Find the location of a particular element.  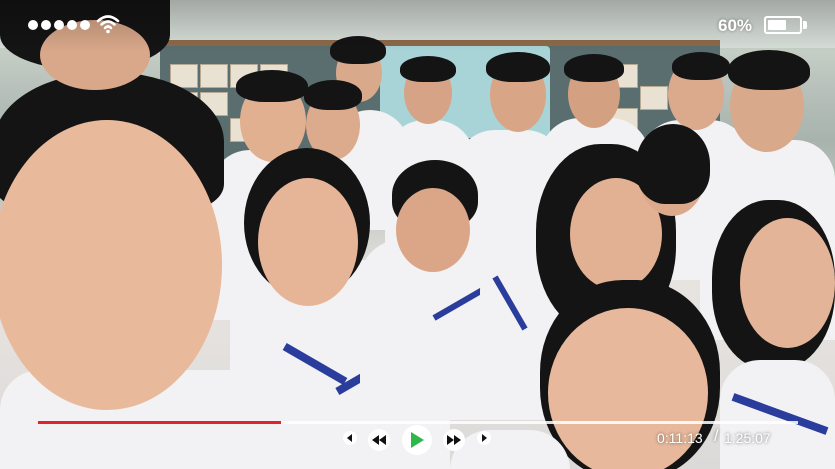

battery-icon is located at coordinates (783, 25).